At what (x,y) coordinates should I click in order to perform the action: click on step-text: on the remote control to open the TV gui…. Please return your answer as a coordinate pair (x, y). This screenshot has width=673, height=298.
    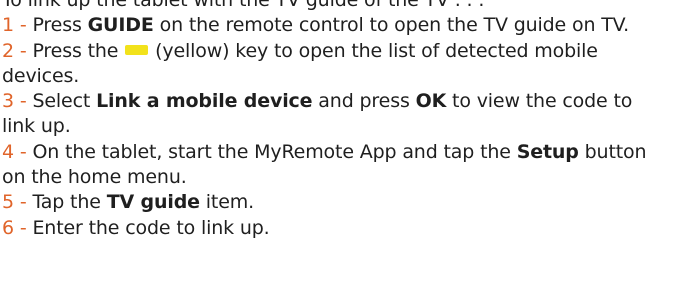
    Looking at the image, I should click on (391, 25).